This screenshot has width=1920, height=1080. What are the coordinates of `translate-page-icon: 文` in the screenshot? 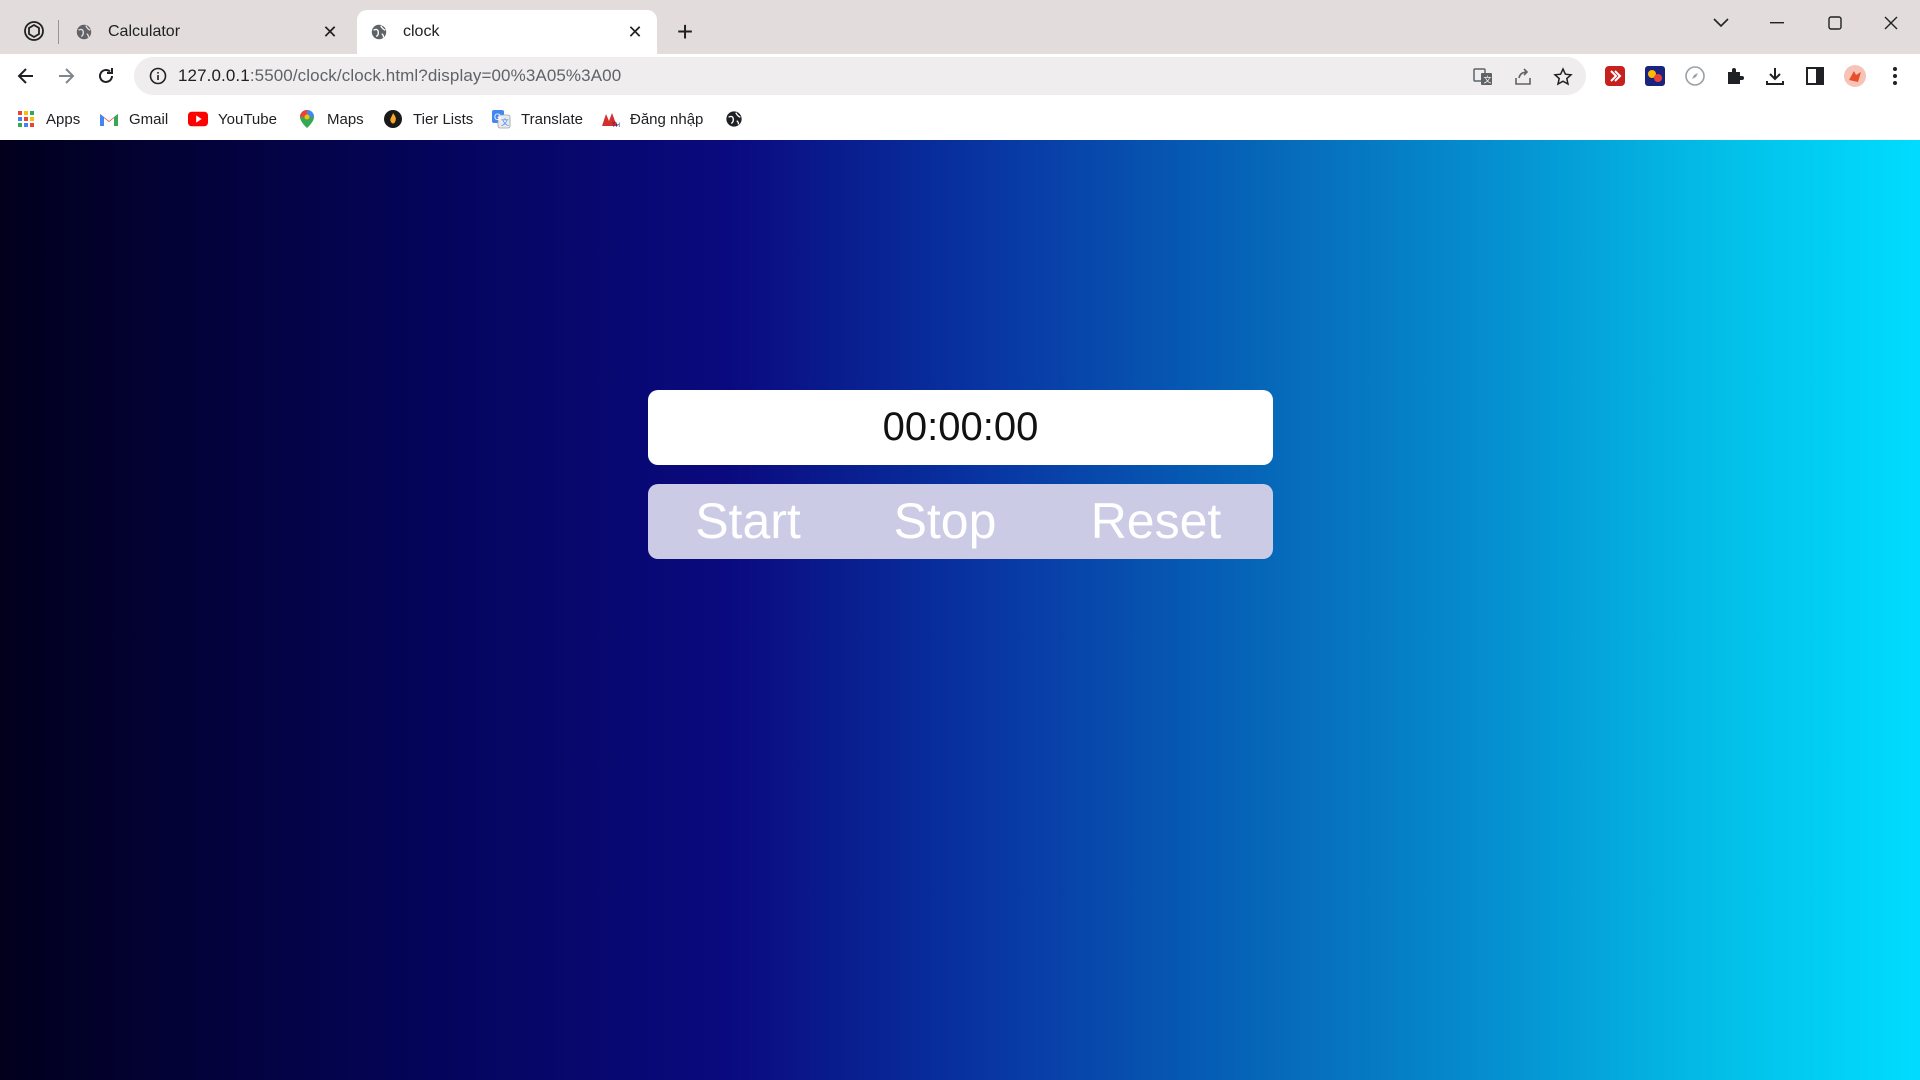 It's located at (1483, 77).